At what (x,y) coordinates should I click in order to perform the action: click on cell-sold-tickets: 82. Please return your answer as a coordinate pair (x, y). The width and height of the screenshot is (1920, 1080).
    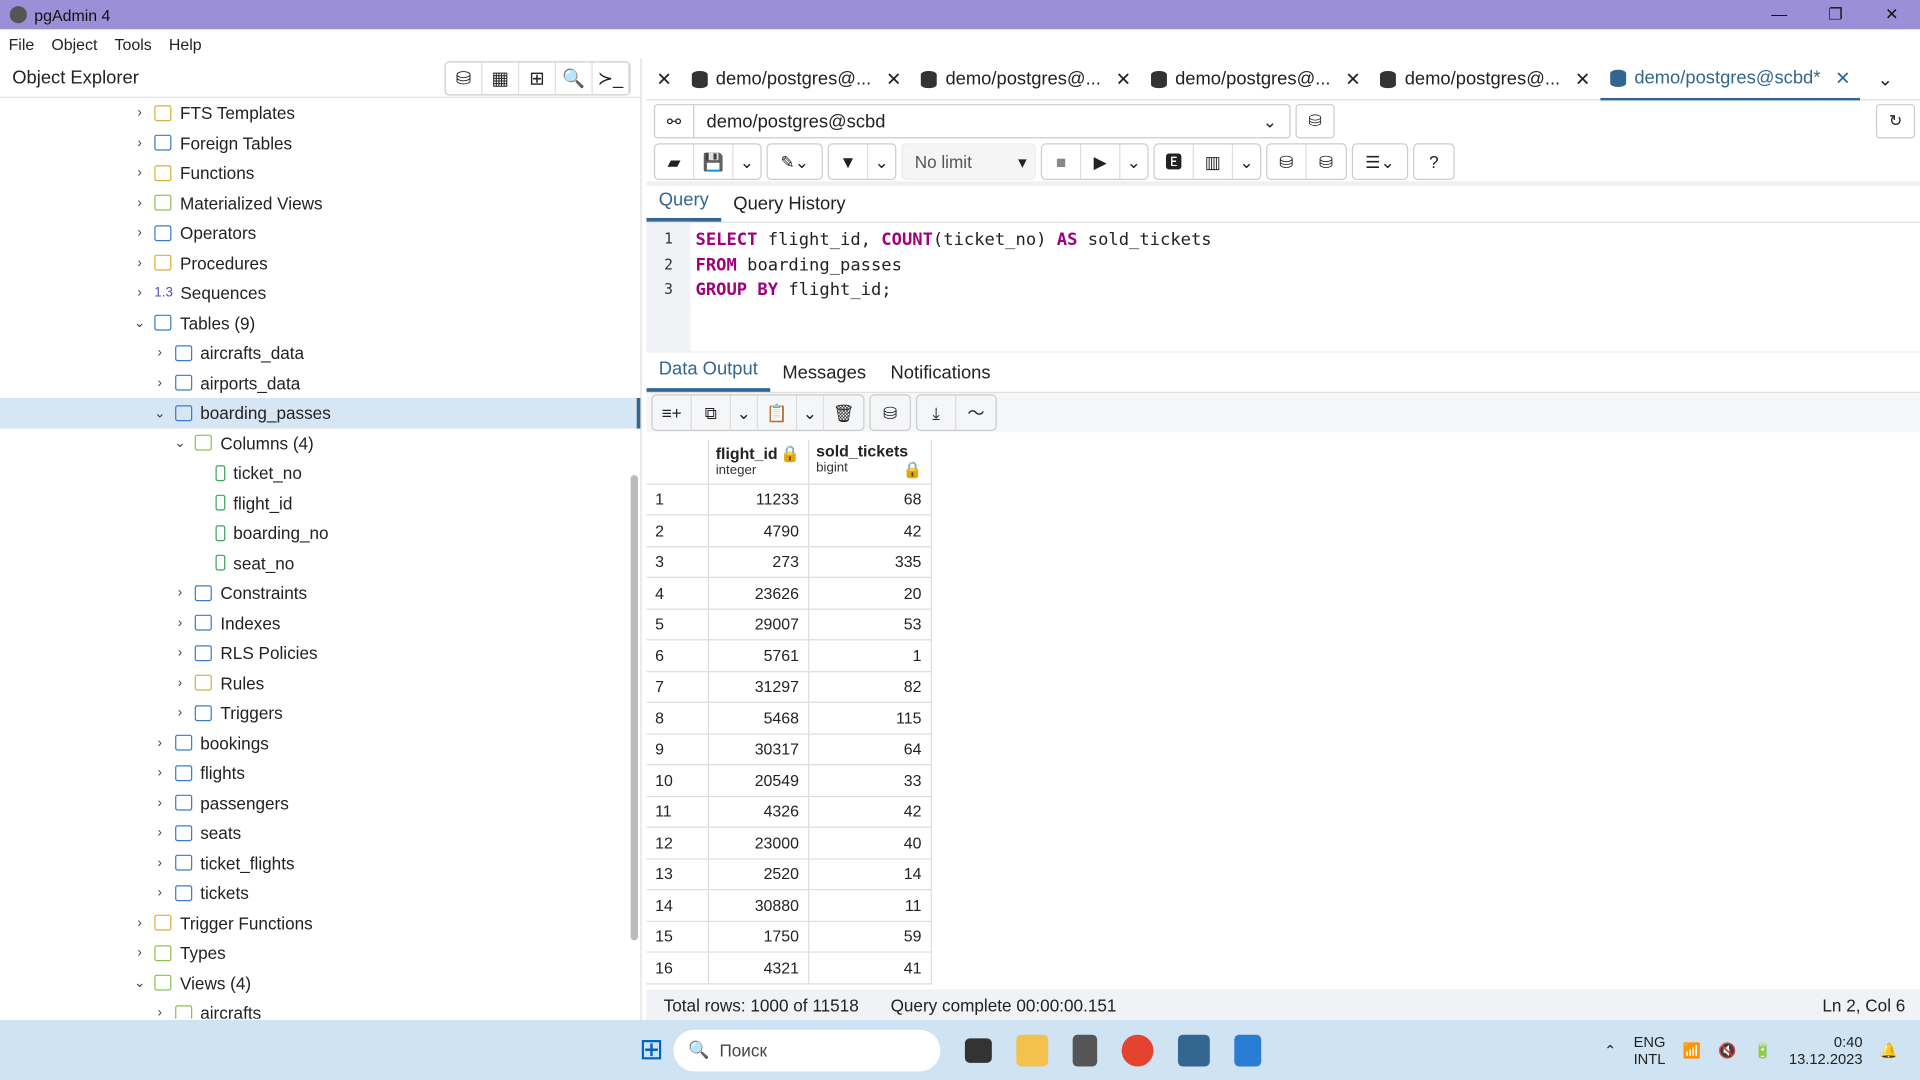
    Looking at the image, I should click on (870, 687).